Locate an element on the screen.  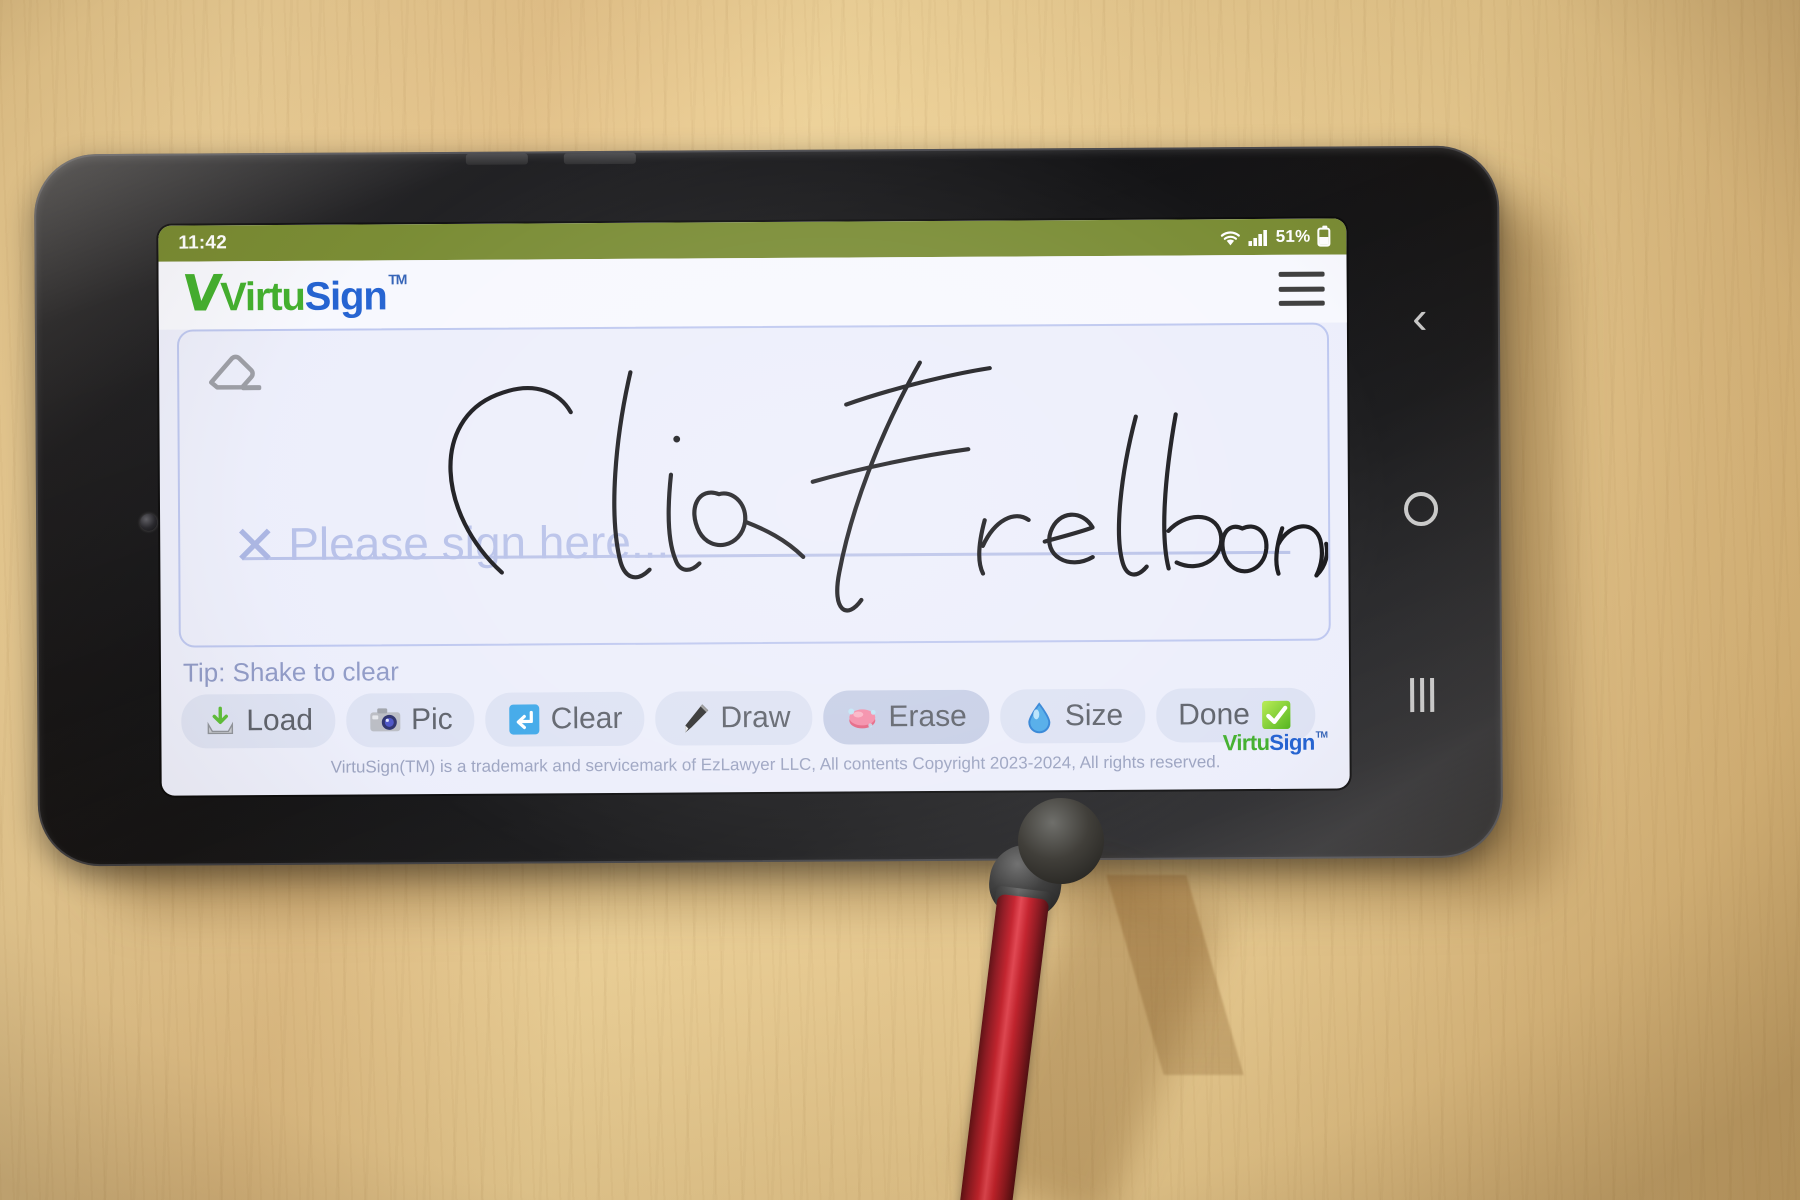
camera-icon is located at coordinates (385, 720).